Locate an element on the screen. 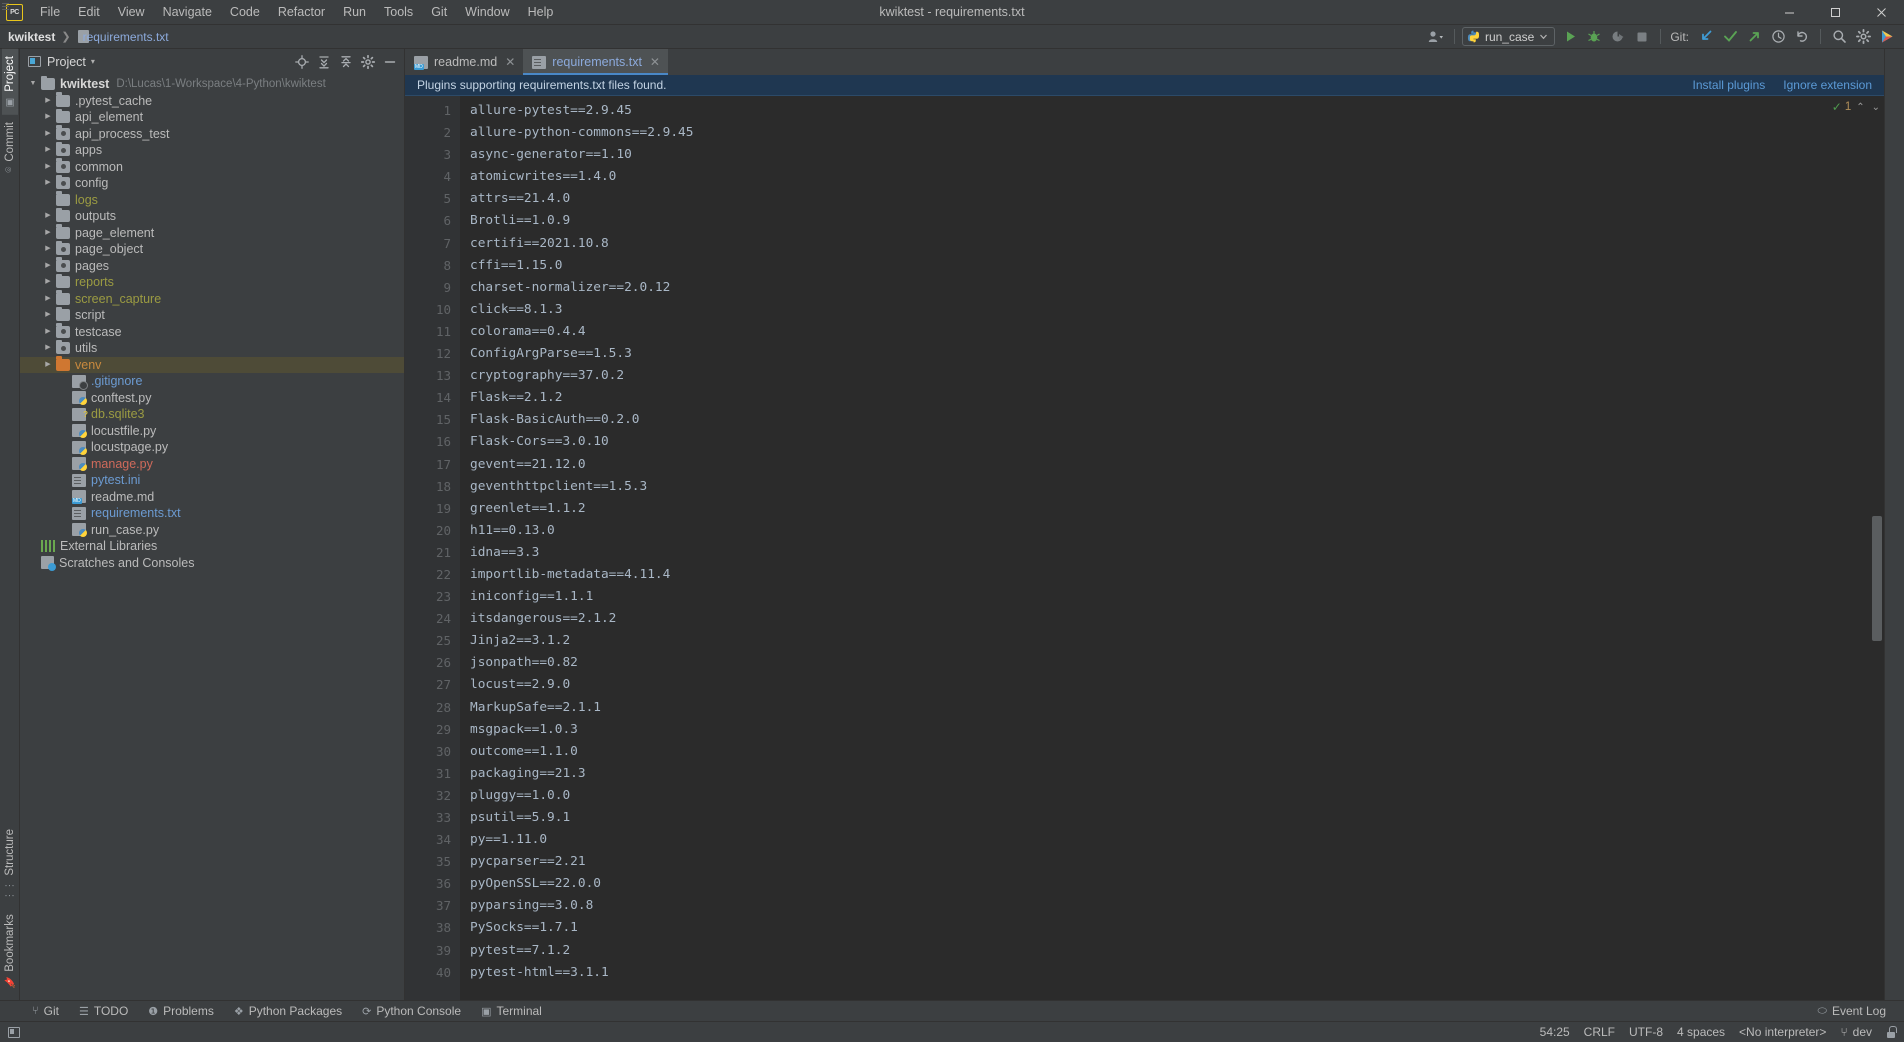  hide-panel-icon is located at coordinates (390, 62).